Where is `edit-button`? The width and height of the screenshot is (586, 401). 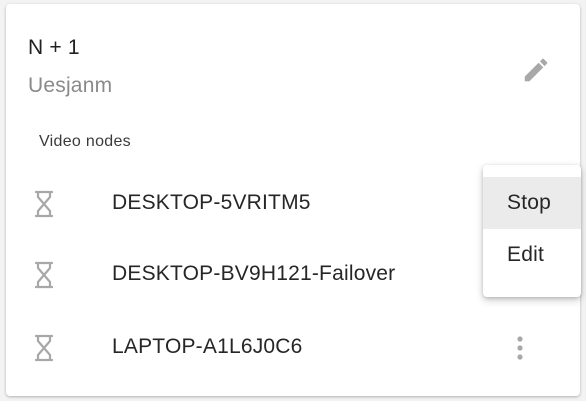 edit-button is located at coordinates (536, 70).